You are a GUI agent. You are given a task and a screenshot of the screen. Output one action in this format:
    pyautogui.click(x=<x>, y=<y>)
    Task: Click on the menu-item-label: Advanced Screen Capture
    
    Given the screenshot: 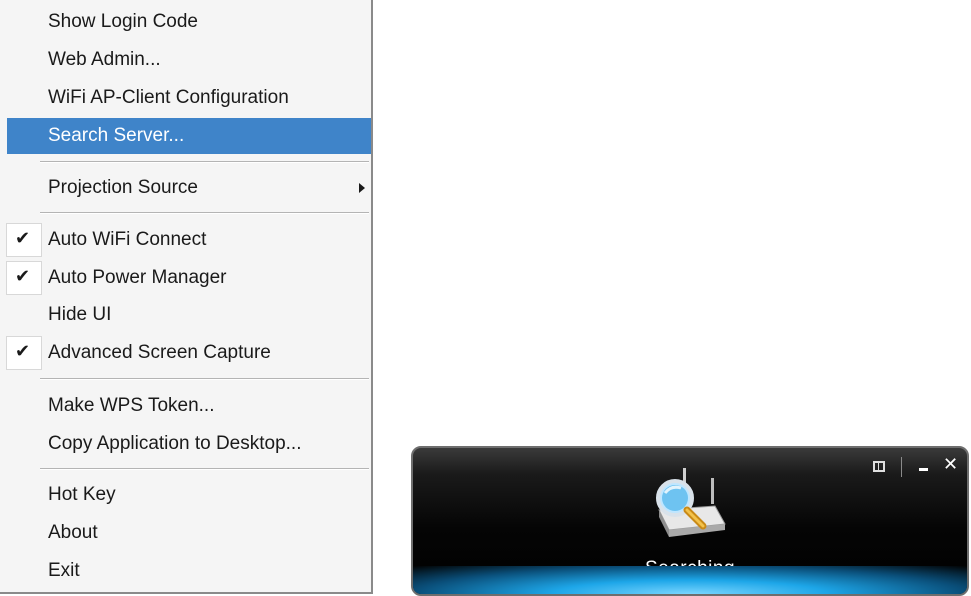 What is the action you would take?
    pyautogui.click(x=159, y=352)
    